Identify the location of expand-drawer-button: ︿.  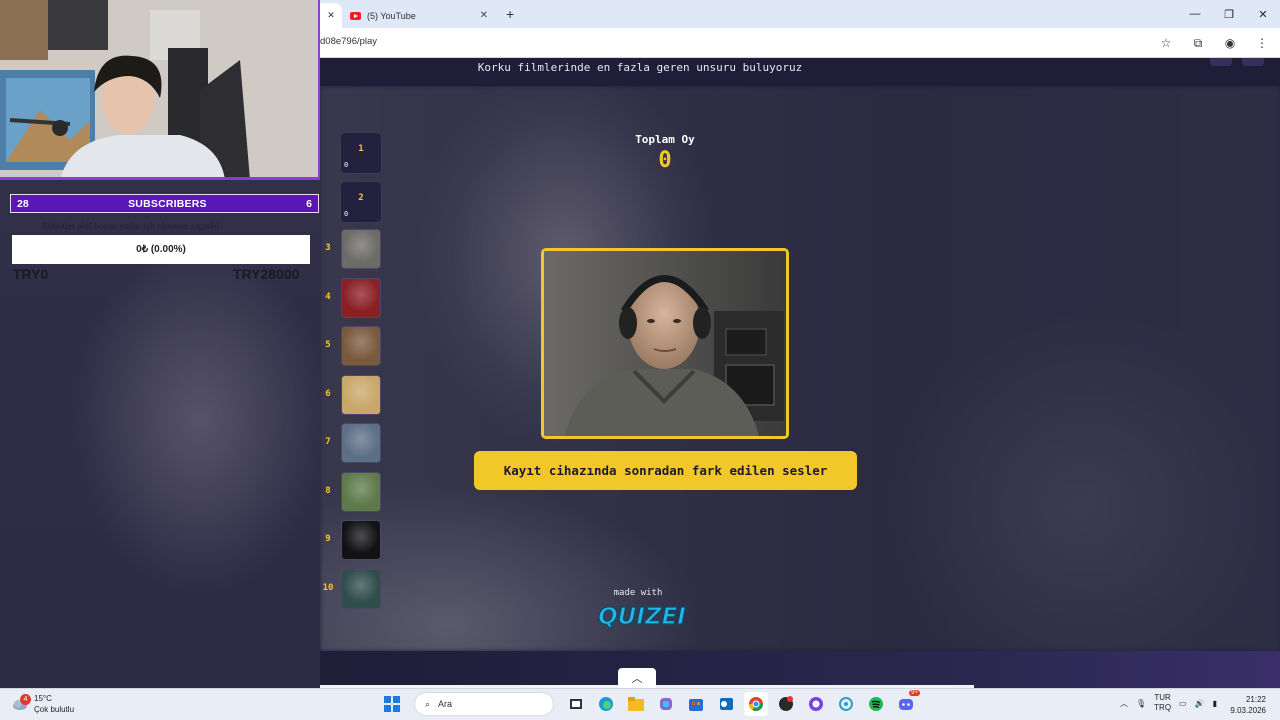
(637, 678).